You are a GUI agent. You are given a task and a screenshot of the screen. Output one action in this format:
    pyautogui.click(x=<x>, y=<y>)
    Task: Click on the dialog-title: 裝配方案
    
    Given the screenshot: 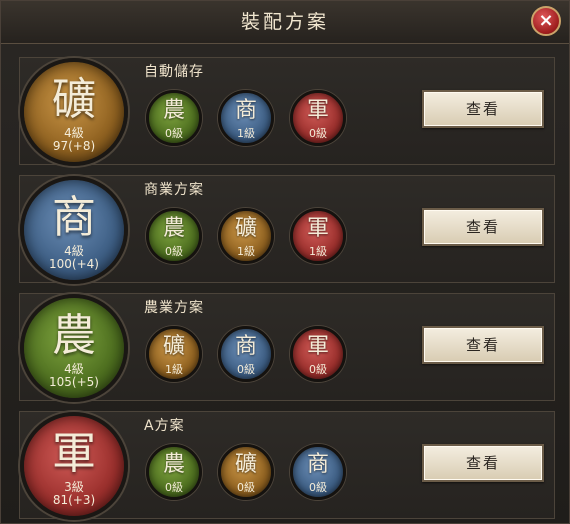 What is the action you would take?
    pyautogui.click(x=285, y=22)
    